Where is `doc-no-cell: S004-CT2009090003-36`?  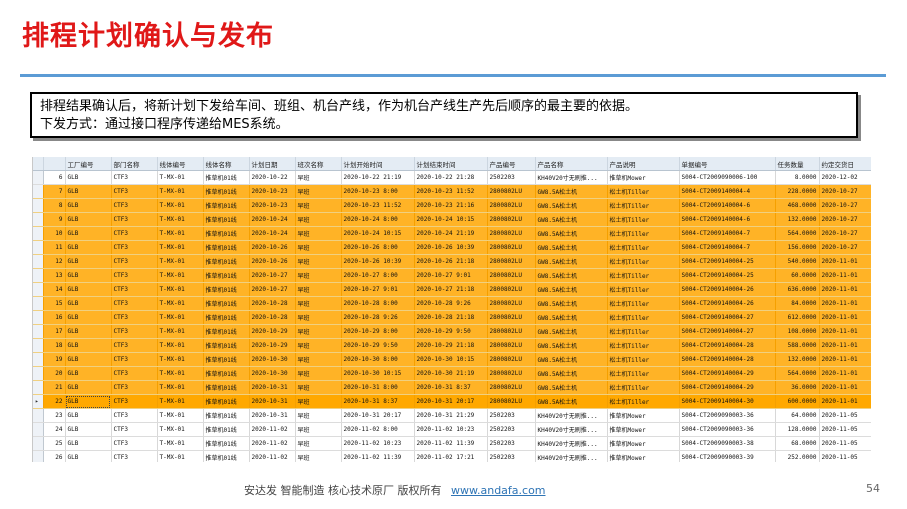 doc-no-cell: S004-CT2009090003-36 is located at coordinates (727, 415).